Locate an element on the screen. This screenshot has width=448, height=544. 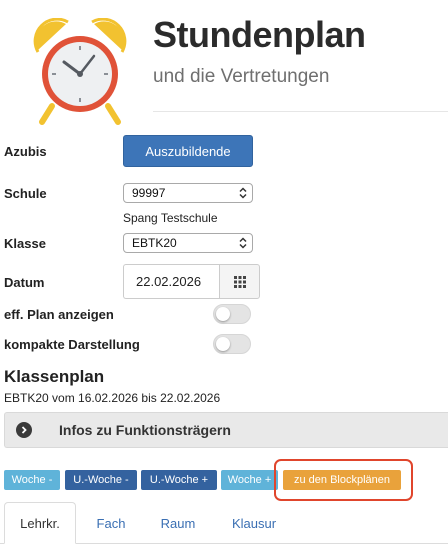
klasse-select-value: EBTK20 is located at coordinates (154, 243).